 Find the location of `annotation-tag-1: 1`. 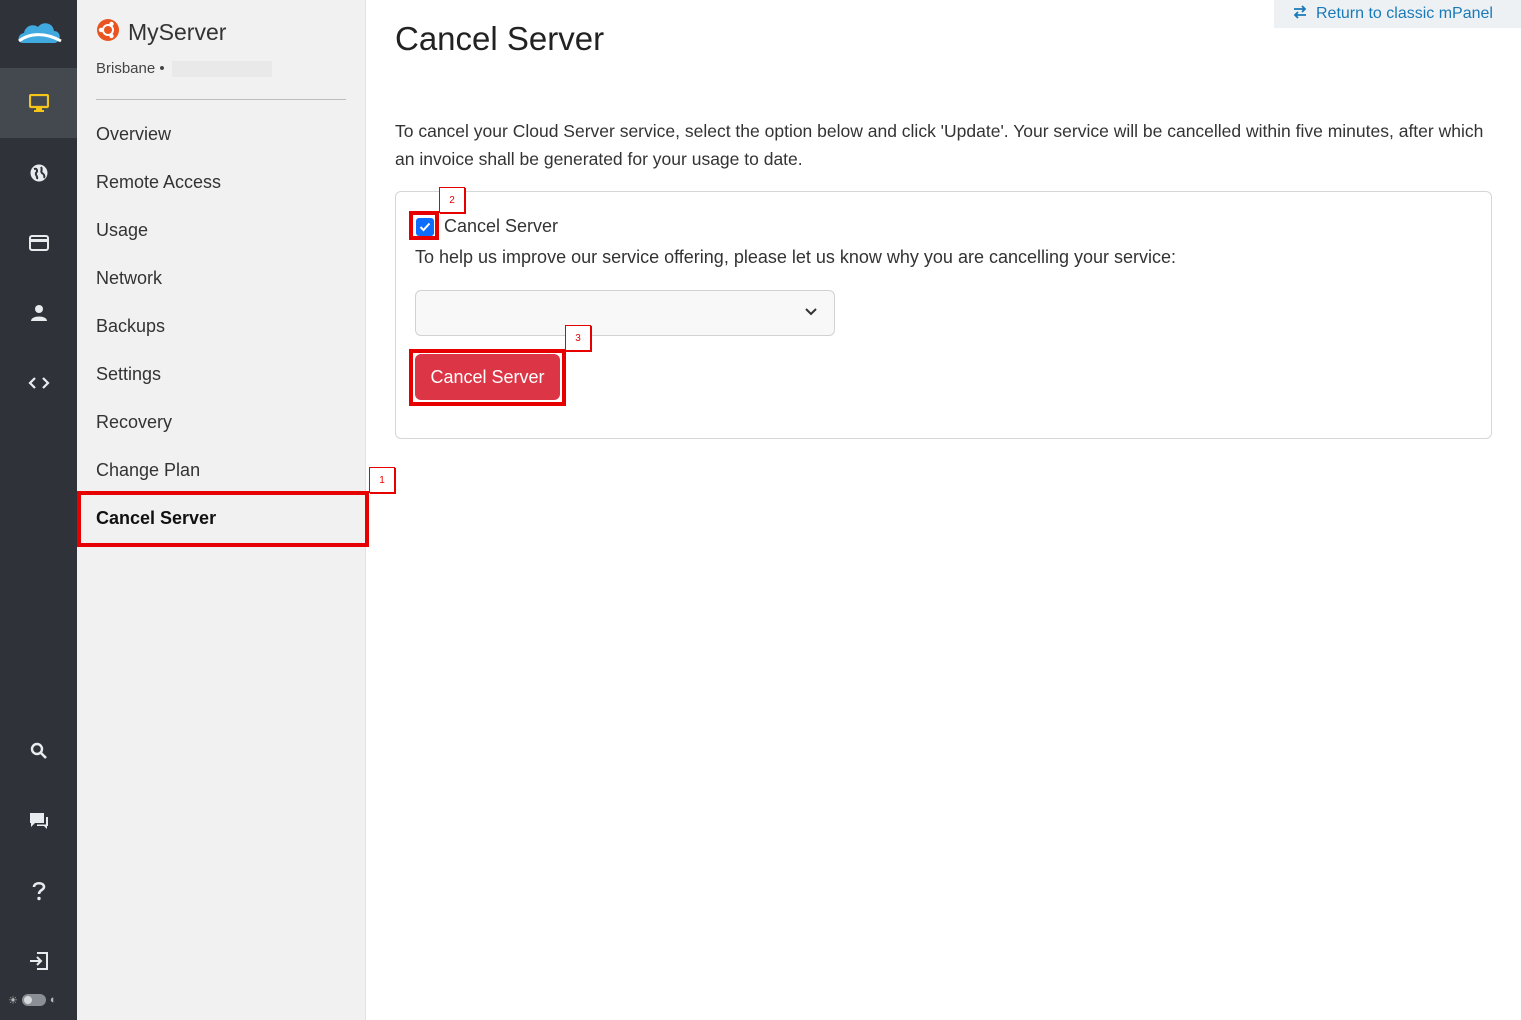

annotation-tag-1: 1 is located at coordinates (382, 480).